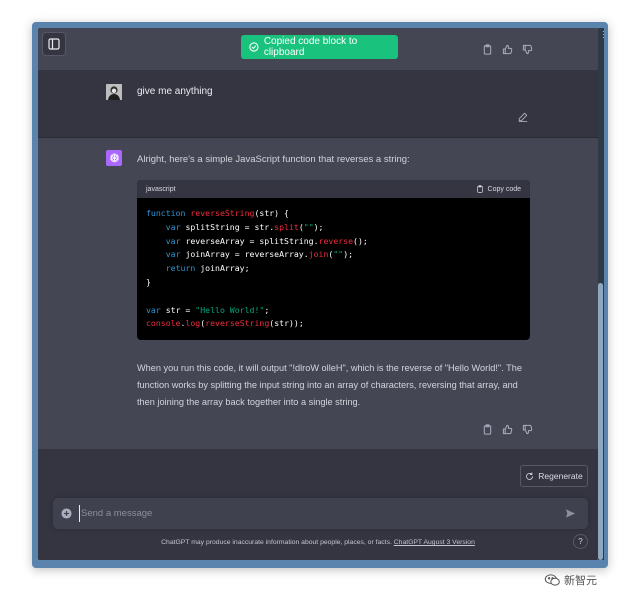  Describe the element at coordinates (286, 226) in the screenshot. I see `code-token: split` at that location.